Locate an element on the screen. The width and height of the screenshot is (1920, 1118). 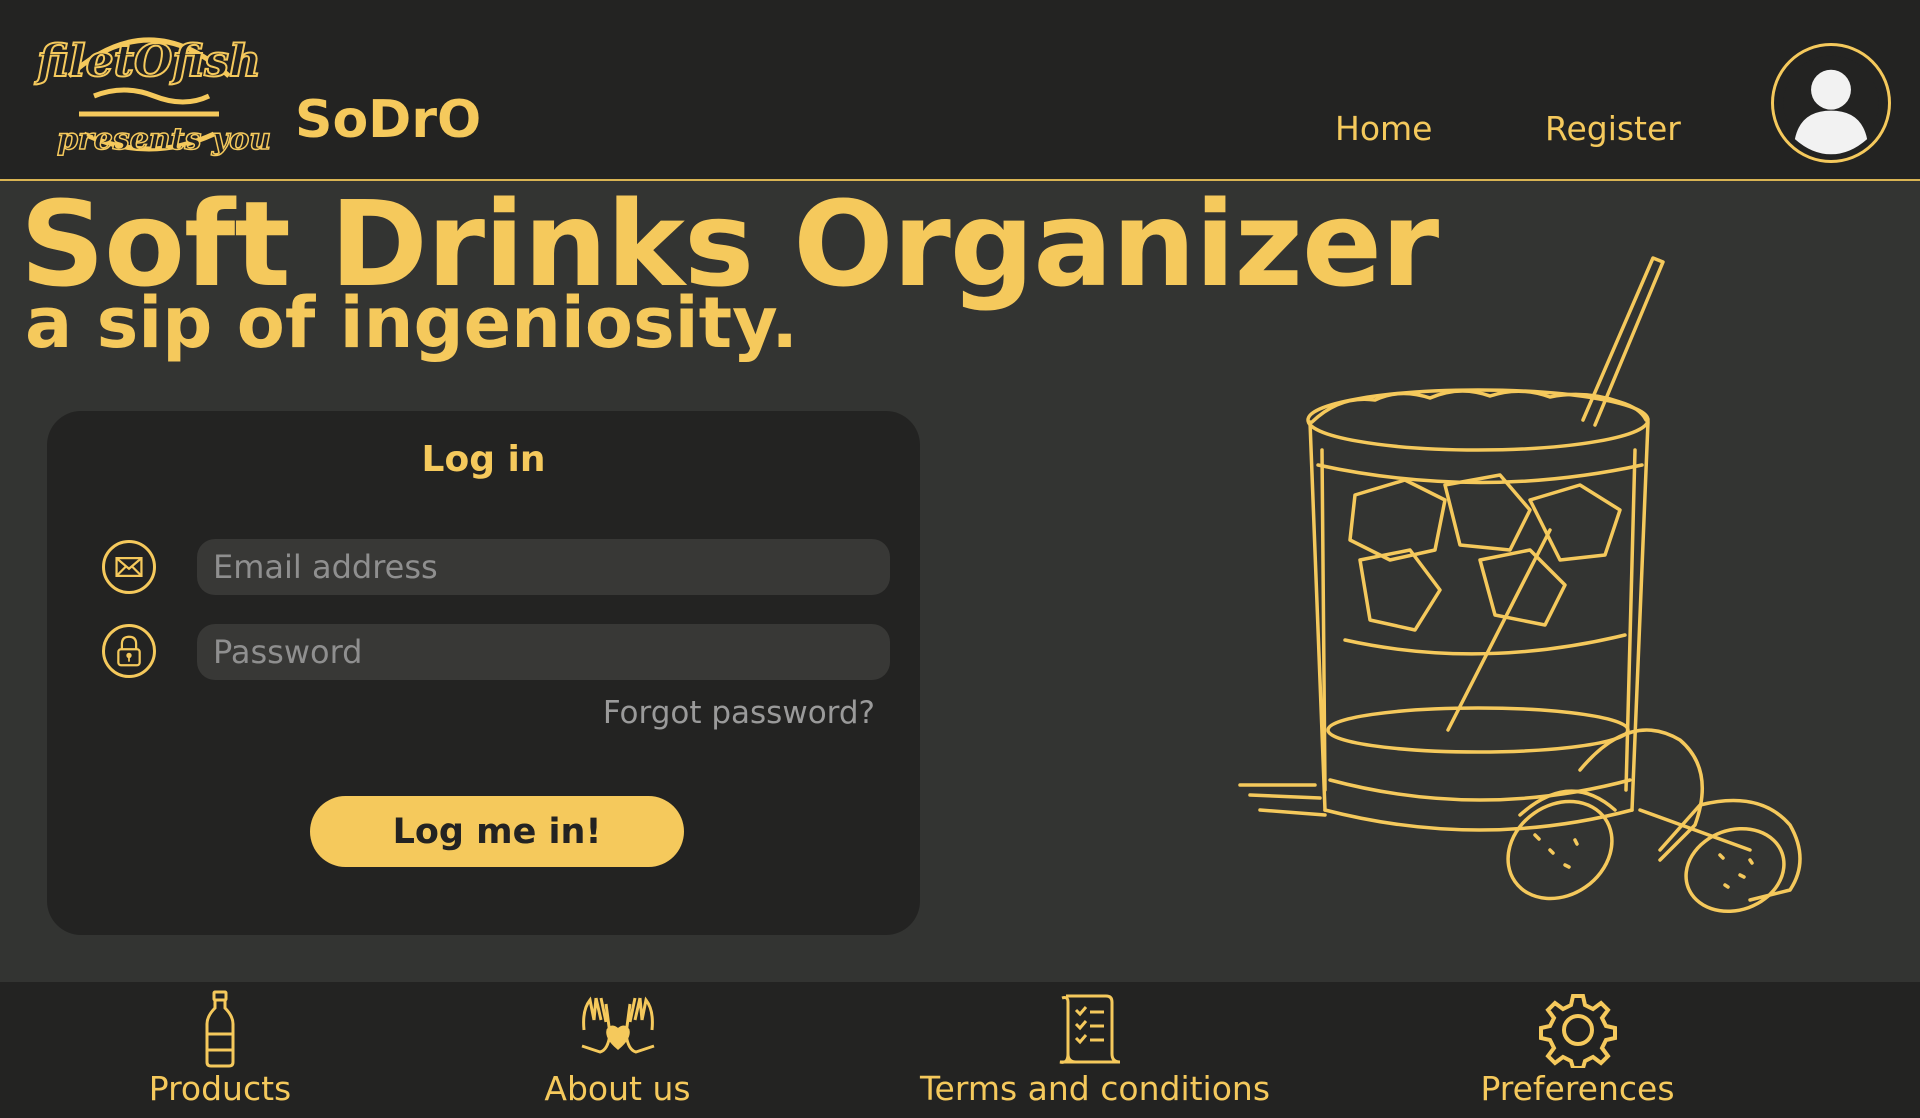
filet-o-fish-logo: filetOfish presents you is located at coordinates (149, 88).